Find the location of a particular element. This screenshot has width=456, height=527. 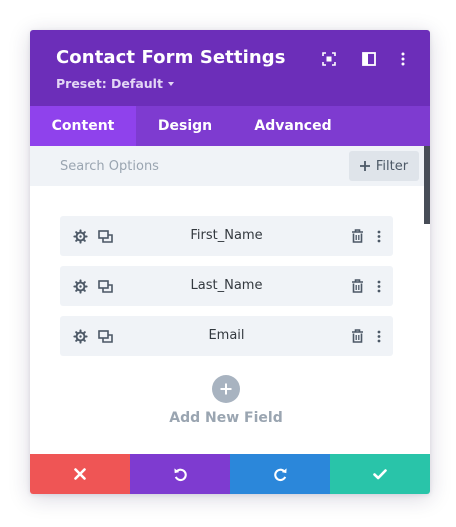

filter-label: Filter is located at coordinates (392, 166).